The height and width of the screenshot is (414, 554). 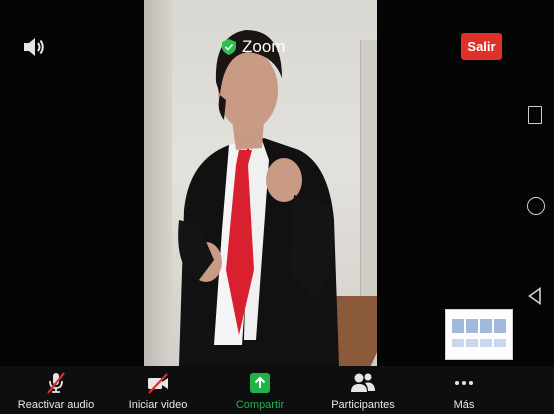 What do you see at coordinates (34, 47) in the screenshot?
I see `speaker-icon` at bounding box center [34, 47].